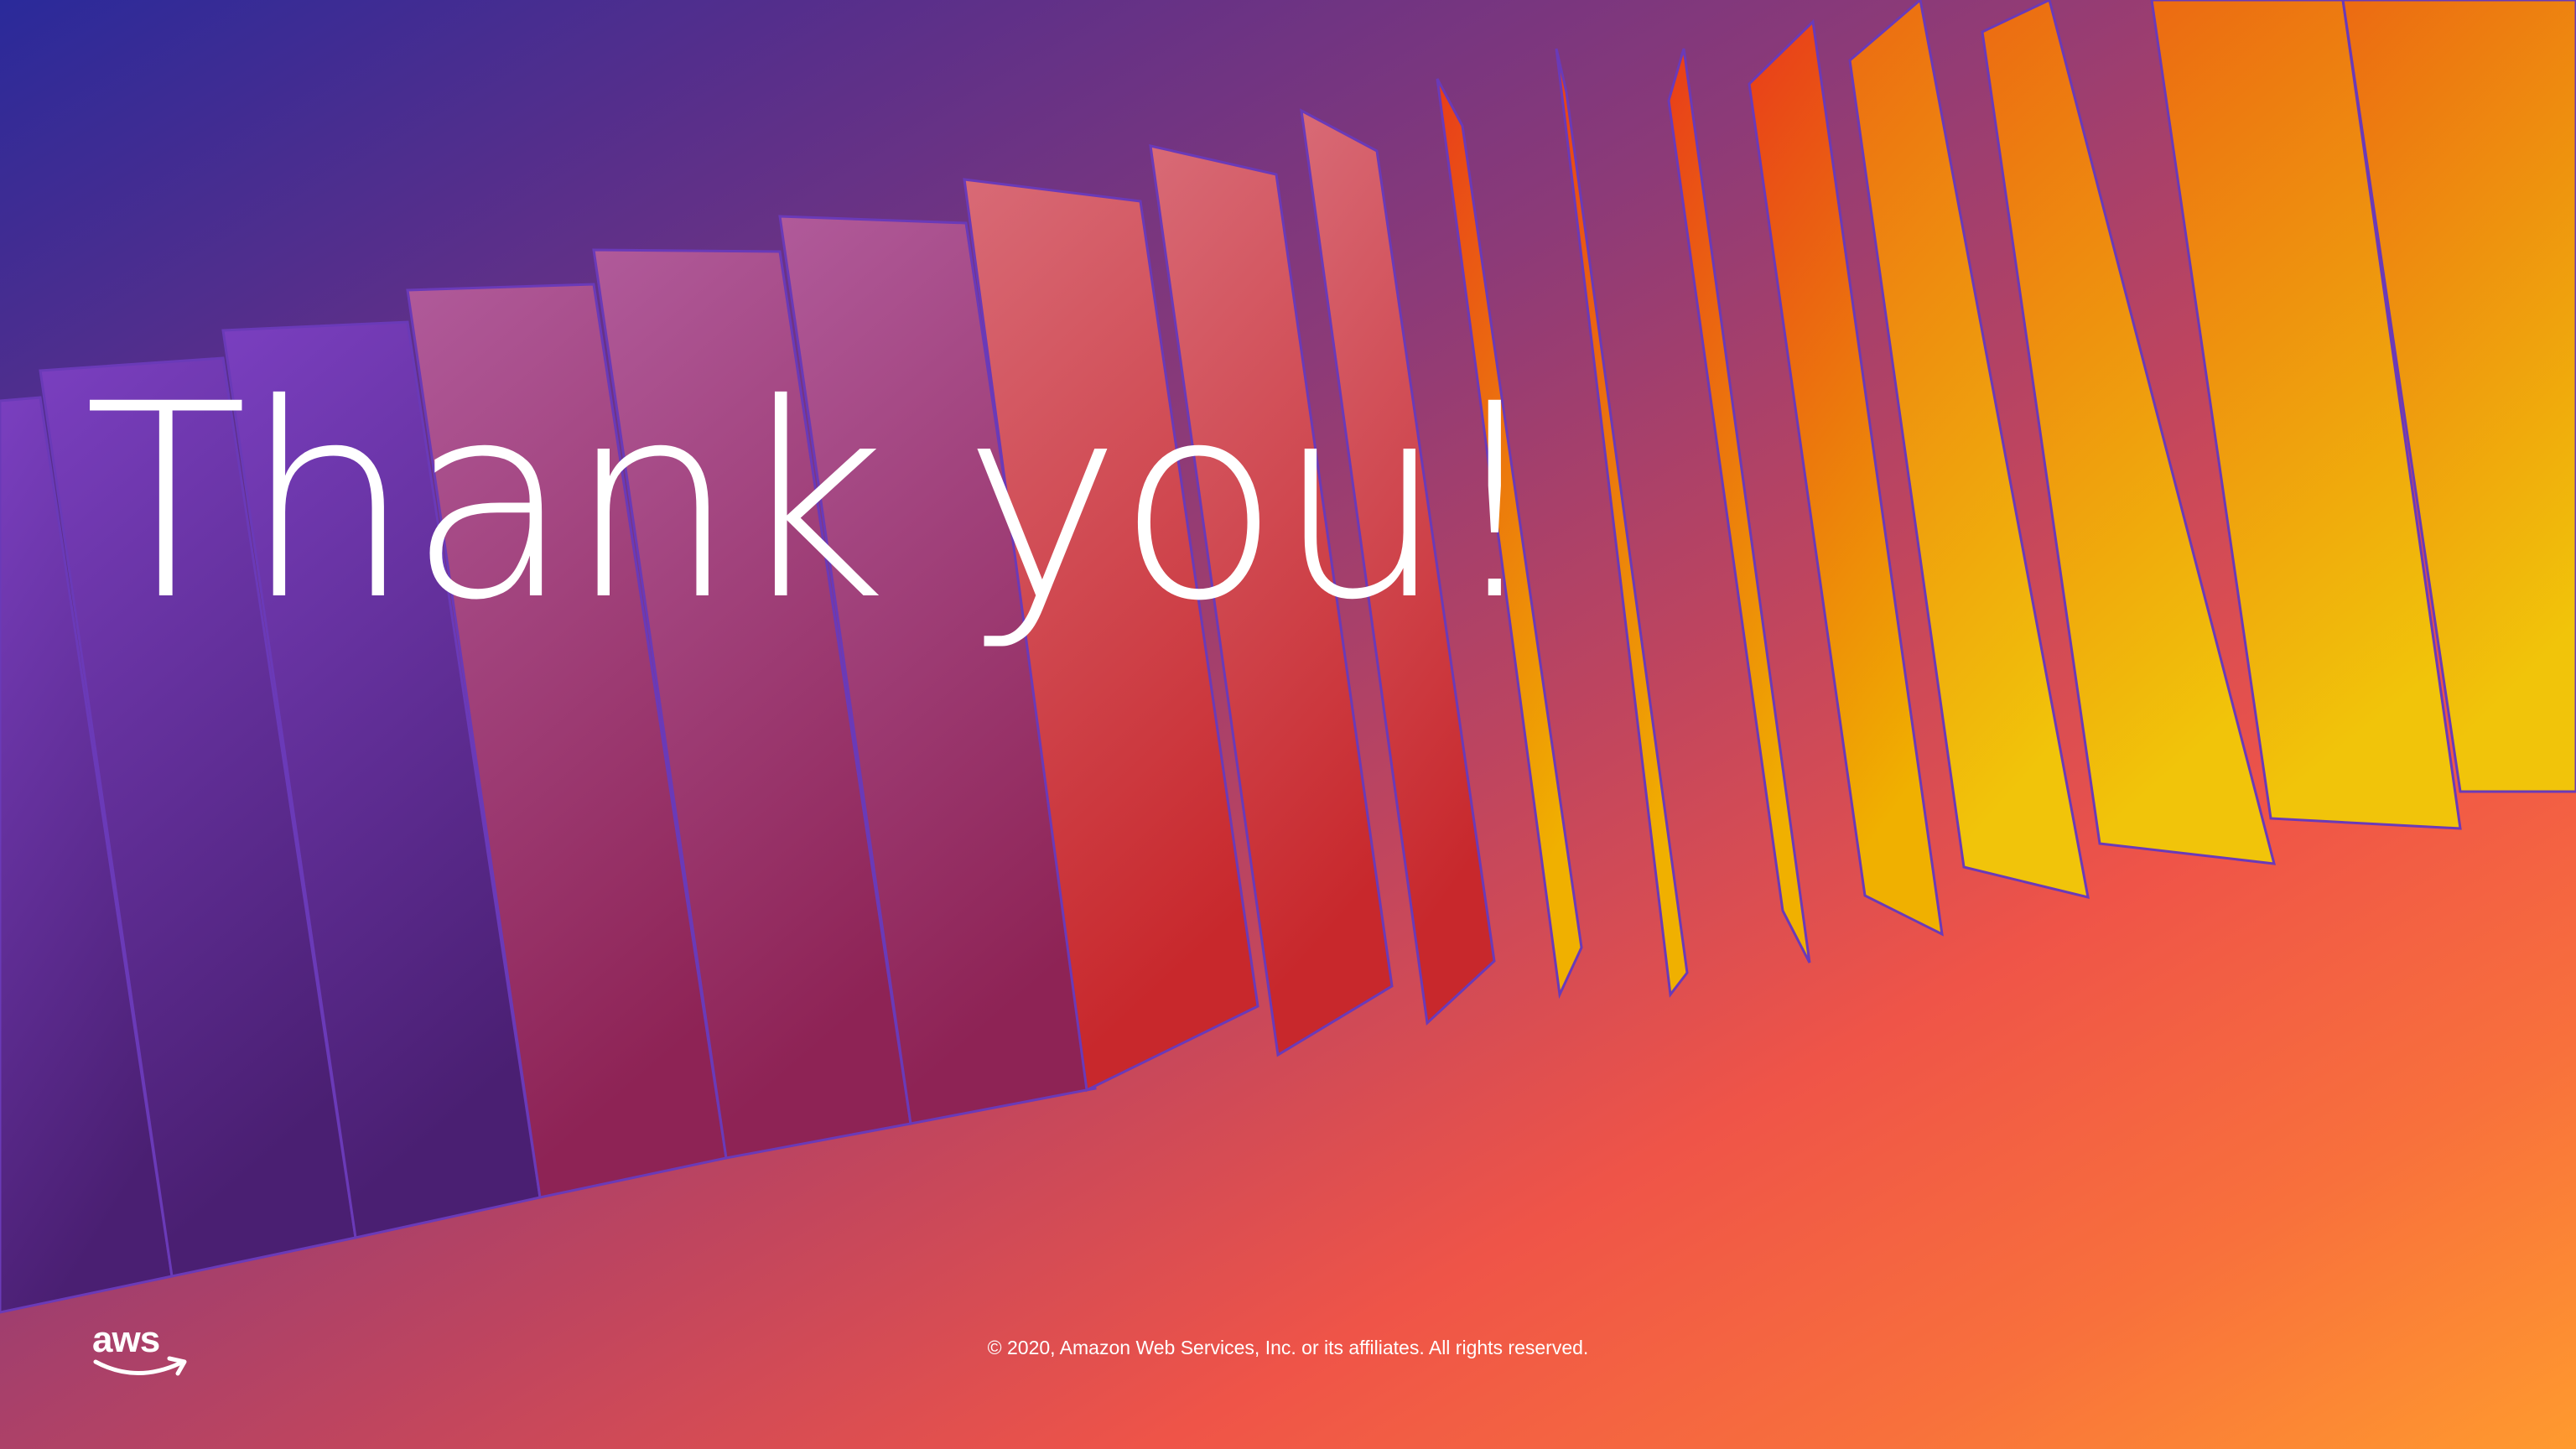 The width and height of the screenshot is (2576, 1449). I want to click on panel, so click(1622, 523).